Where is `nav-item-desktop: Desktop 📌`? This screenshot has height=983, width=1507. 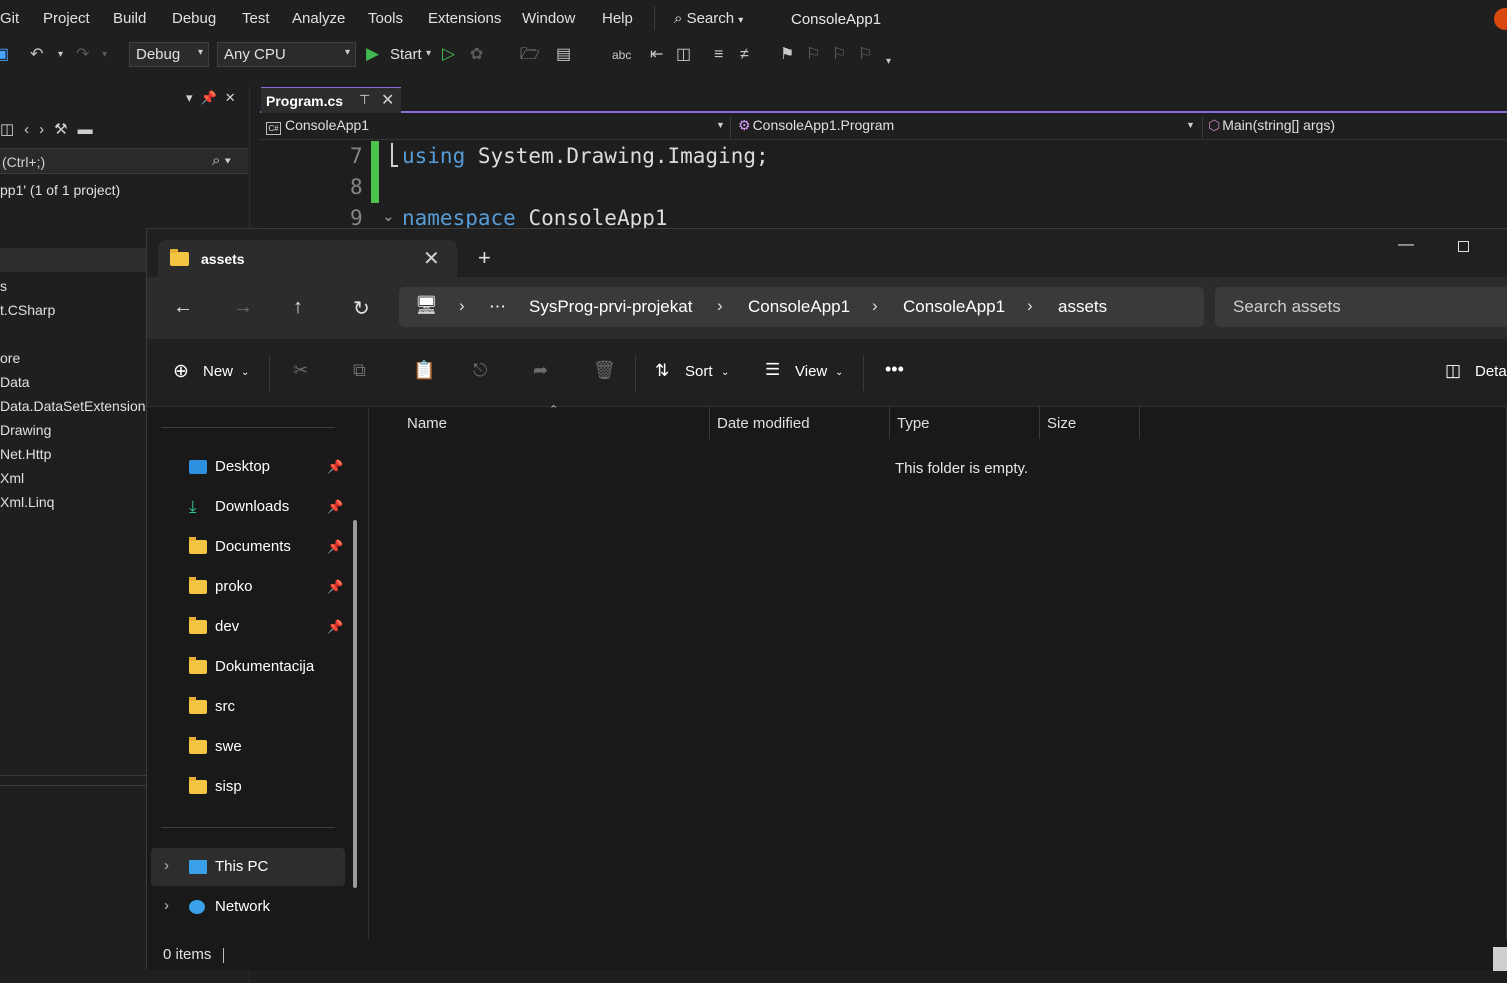
nav-item-desktop: Desktop 📌 is located at coordinates (269, 468).